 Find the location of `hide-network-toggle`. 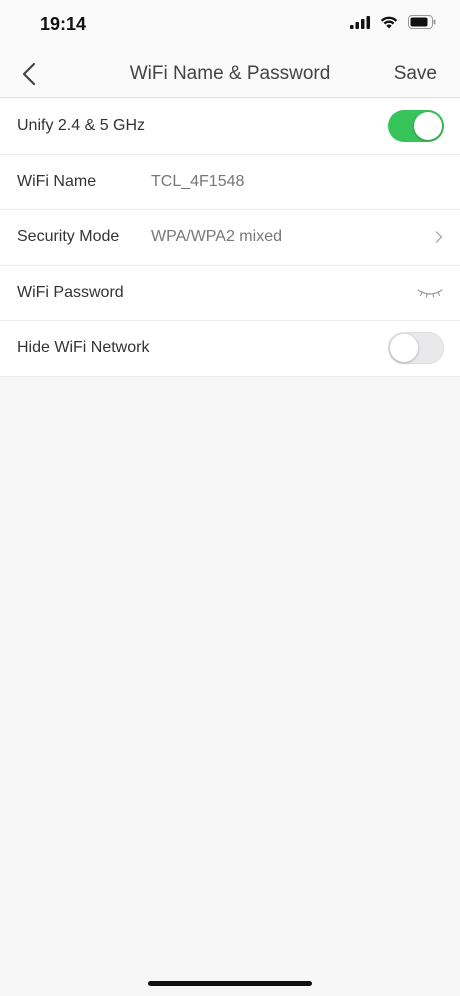

hide-network-toggle is located at coordinates (416, 348).